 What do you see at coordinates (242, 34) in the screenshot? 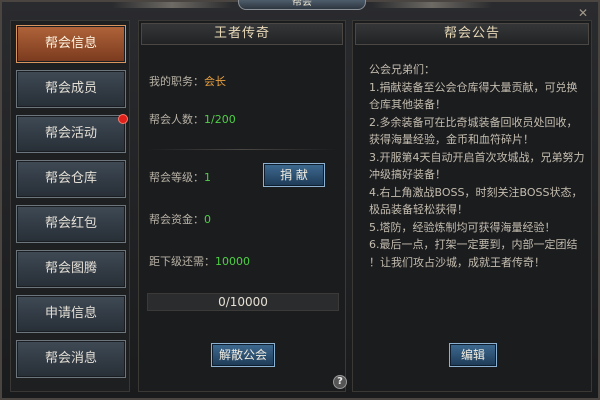
I see `guild-name-header: 王者传奇` at bounding box center [242, 34].